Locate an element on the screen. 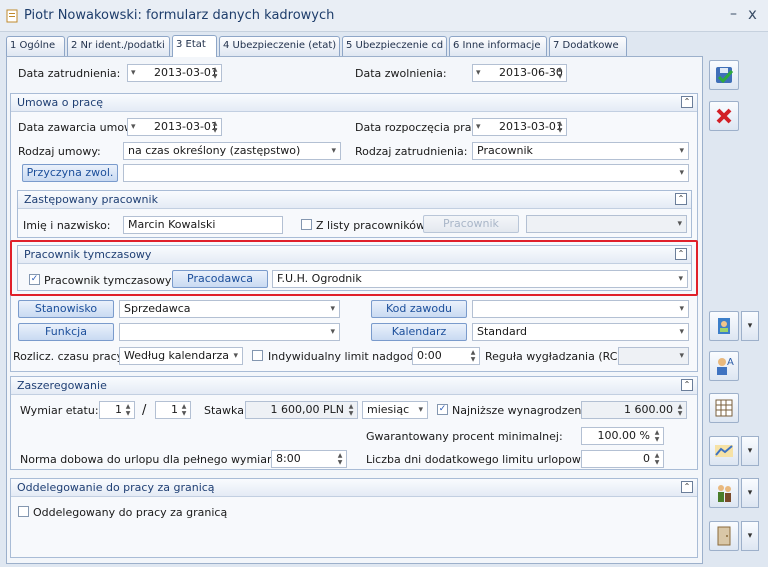 The image size is (768, 567). cancel-button is located at coordinates (724, 116).